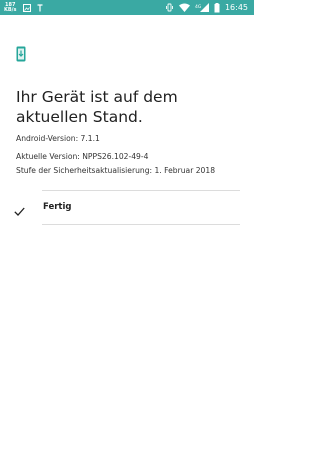 The height and width of the screenshot is (450, 320). I want to click on done-button: Fertig, so click(127, 207).